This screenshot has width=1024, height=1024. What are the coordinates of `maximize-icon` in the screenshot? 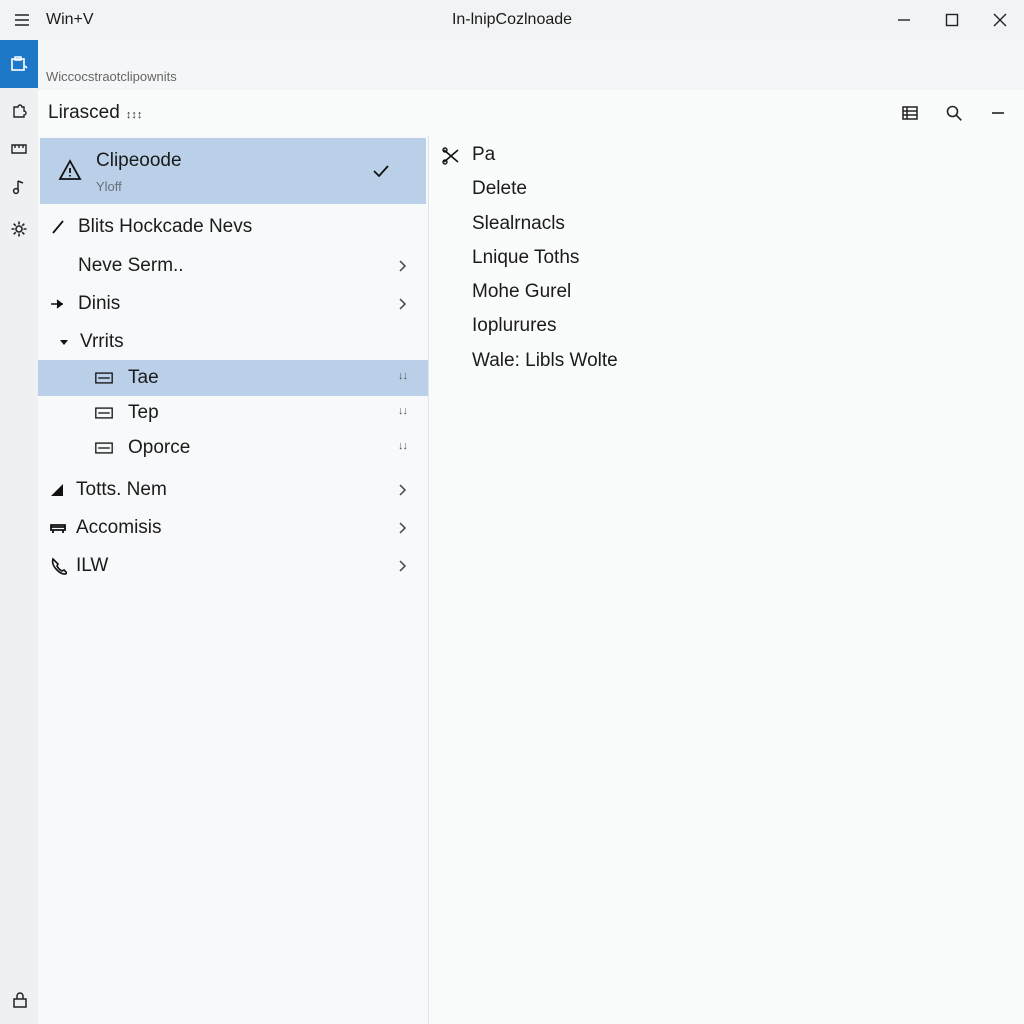 It's located at (952, 20).